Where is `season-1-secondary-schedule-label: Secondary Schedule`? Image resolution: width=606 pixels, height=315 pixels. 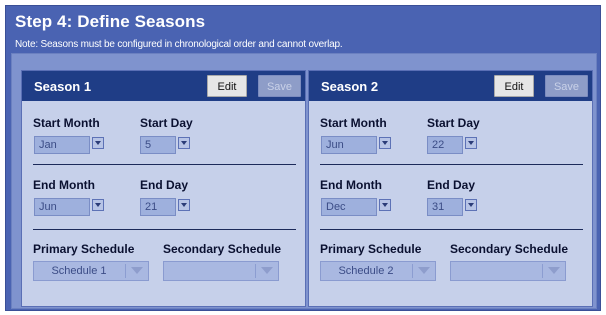
season-1-secondary-schedule-label: Secondary Schedule is located at coordinates (222, 249).